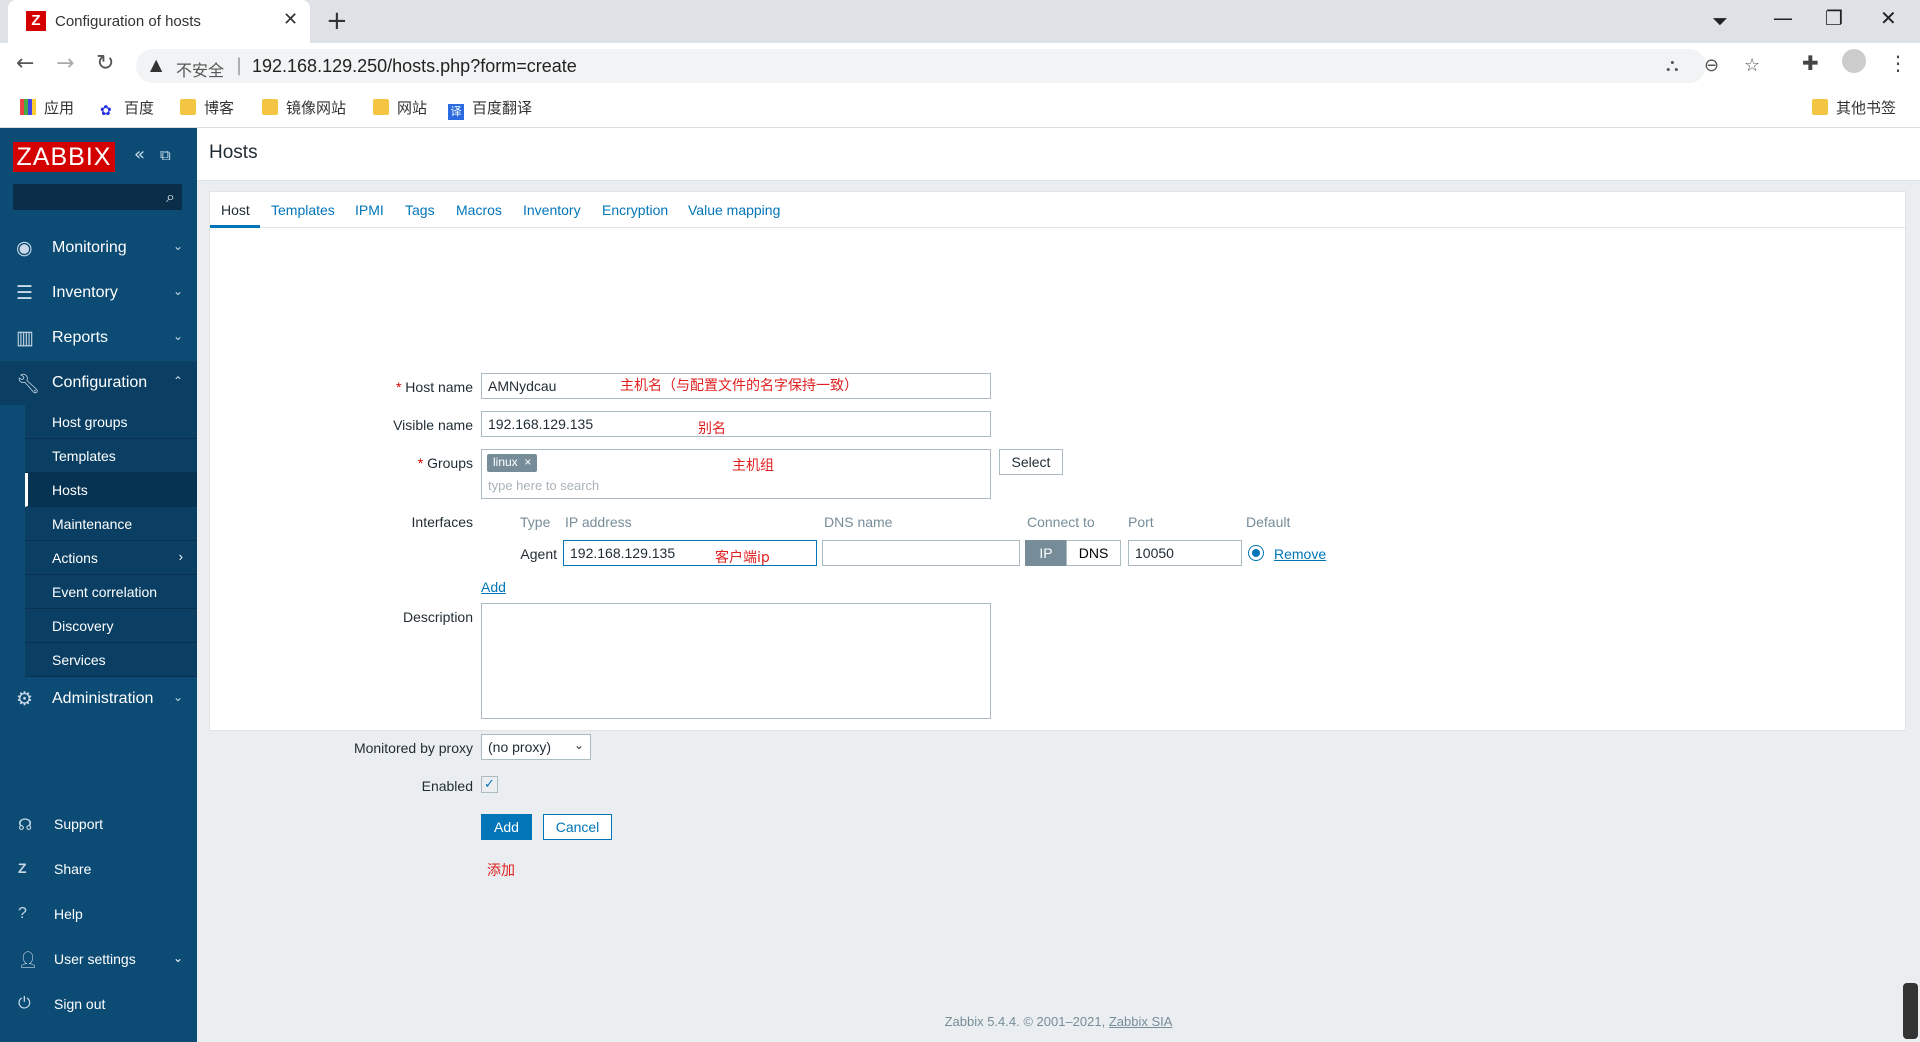 This screenshot has width=1920, height=1042. Describe the element at coordinates (98, 1005) in the screenshot. I see `menu-sign-out: ⏻ Sign out` at that location.